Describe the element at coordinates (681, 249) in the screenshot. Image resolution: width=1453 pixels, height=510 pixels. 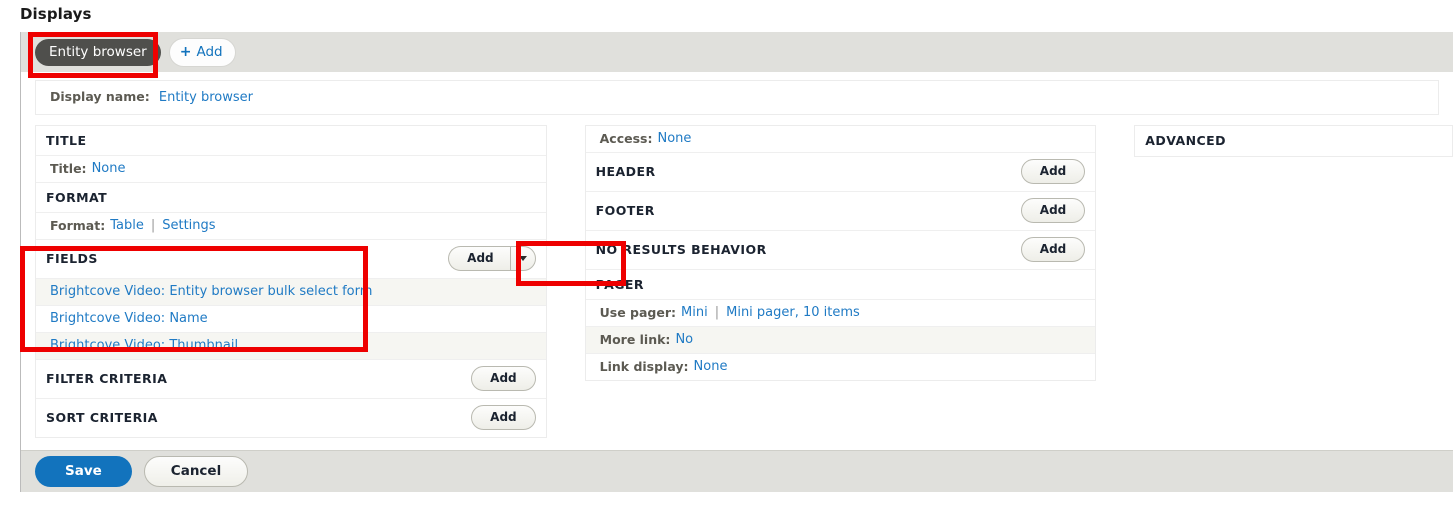
I see `section-no-results-heading: NO RESULTS BEHAVIOR` at that location.